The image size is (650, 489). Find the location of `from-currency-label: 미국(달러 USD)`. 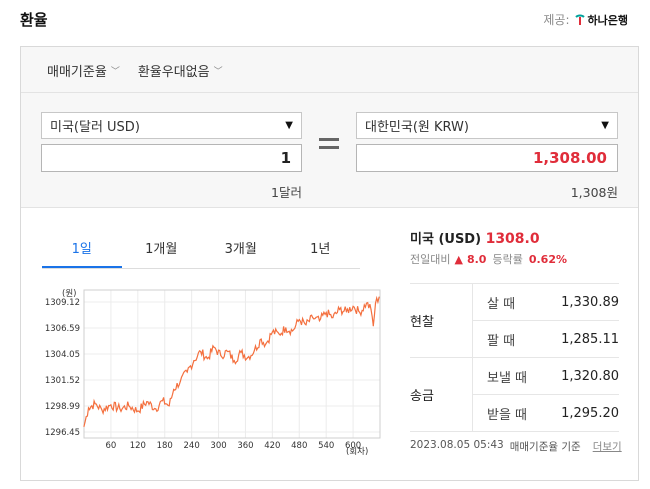

from-currency-label: 미국(달러 USD) is located at coordinates (95, 127).